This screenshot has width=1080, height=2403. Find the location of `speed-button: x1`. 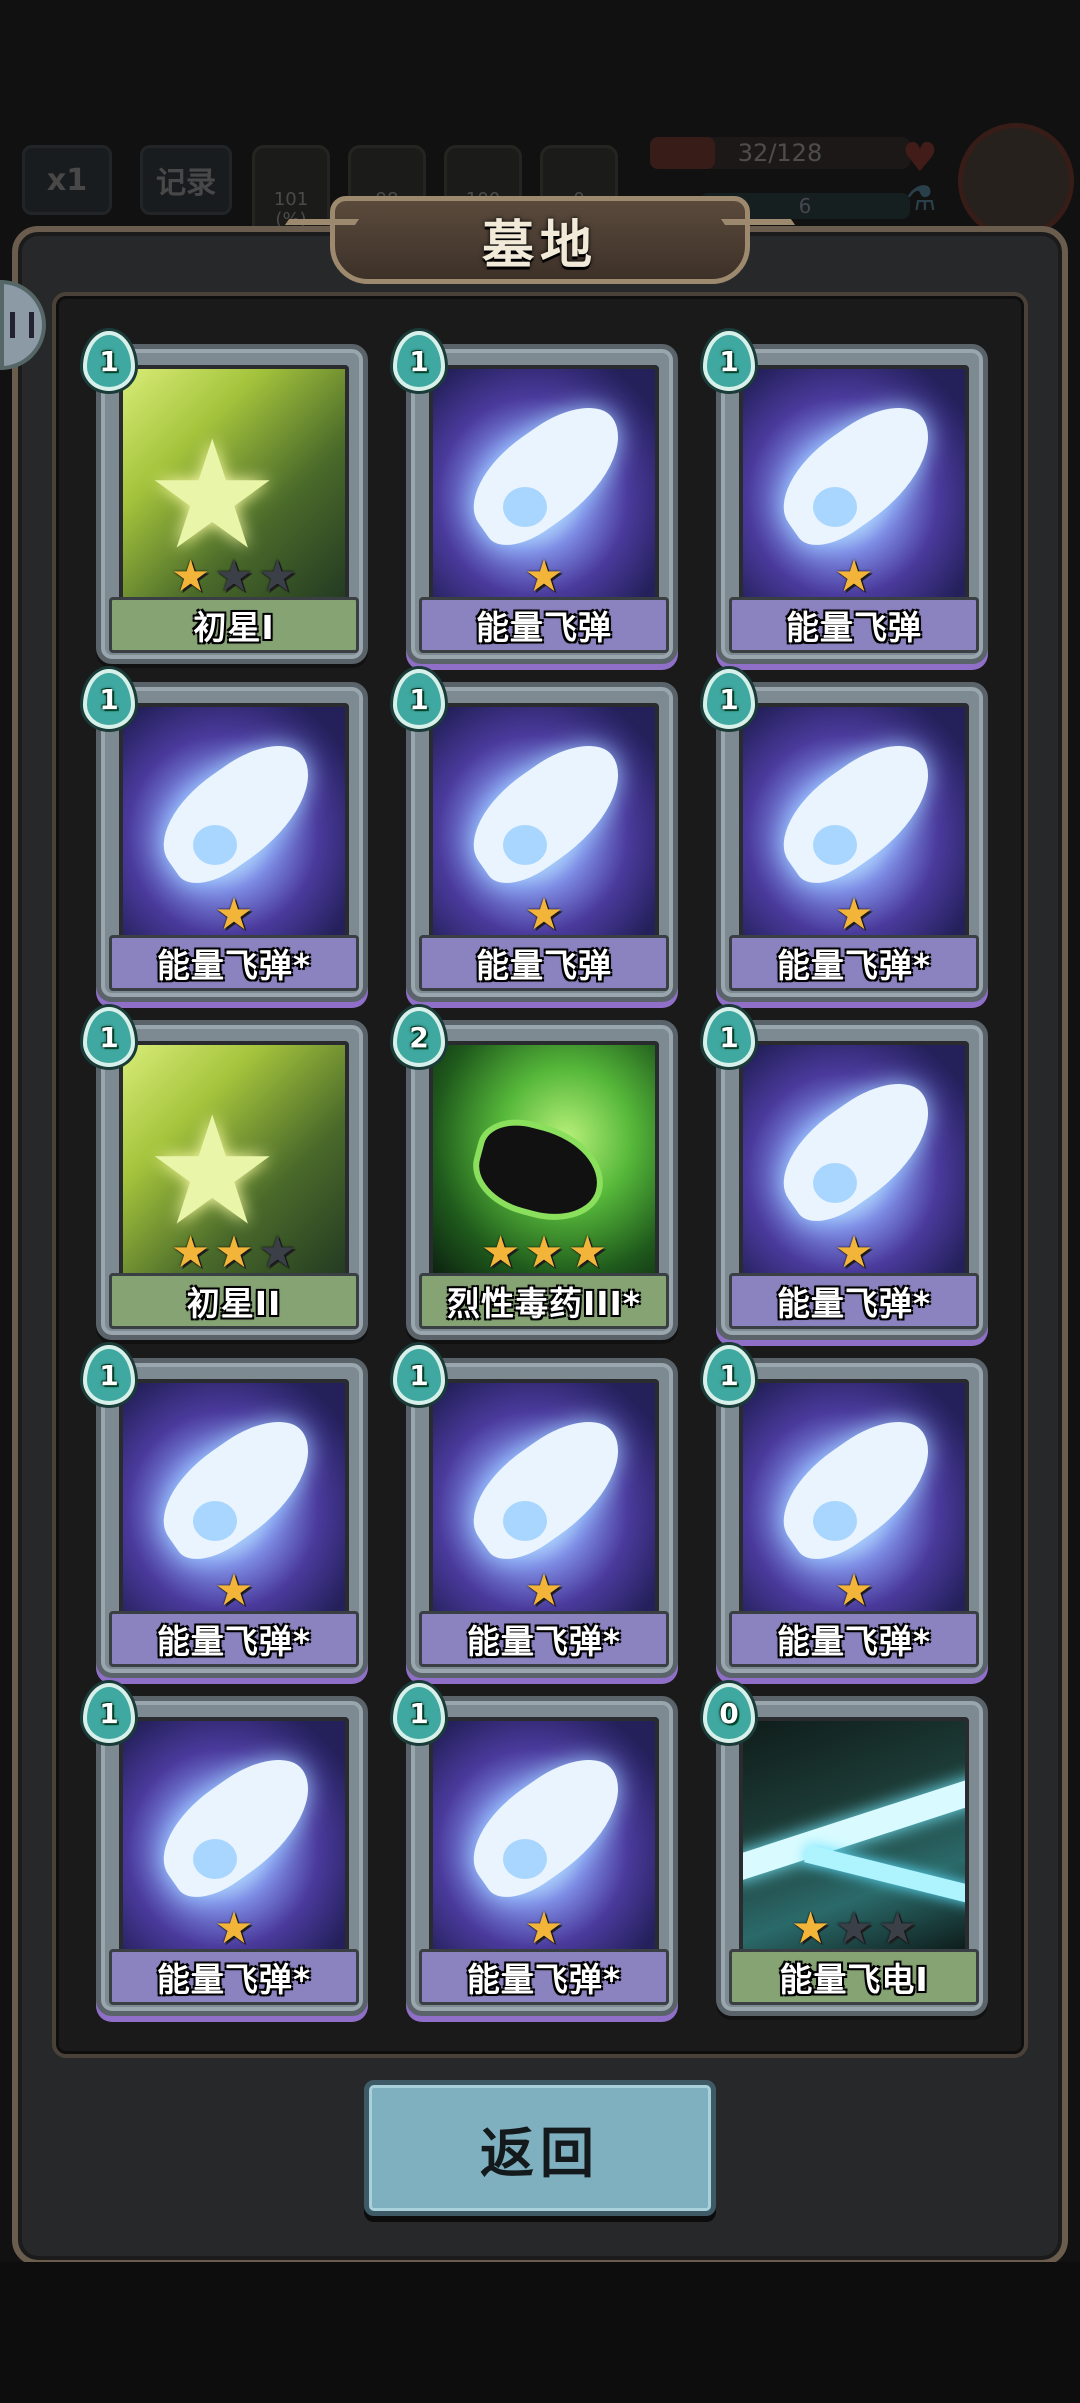

speed-button: x1 is located at coordinates (67, 180).